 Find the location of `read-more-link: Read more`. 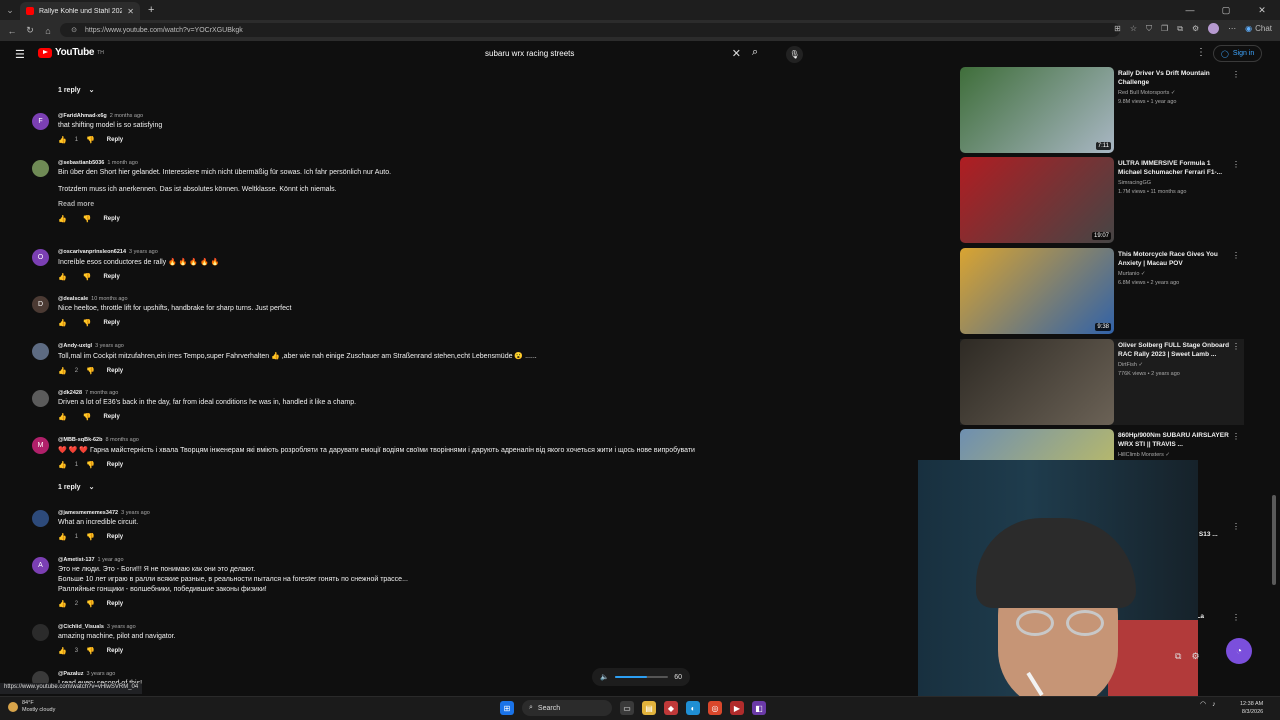

read-more-link: Read more is located at coordinates (224, 204).